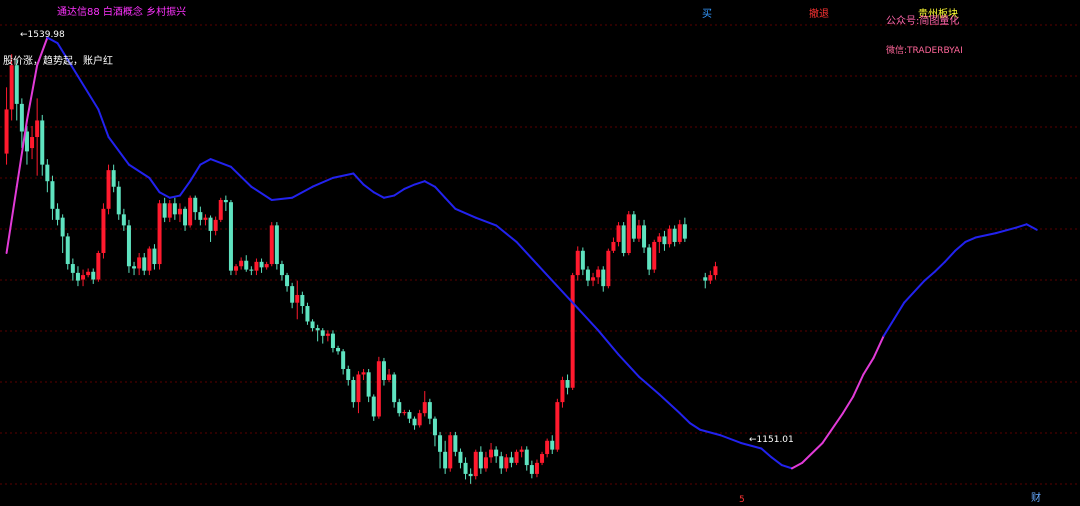  What do you see at coordinates (122, 12) in the screenshot?
I see `header-concept-tags: 通达信88 白酒概念 乡村振兴` at bounding box center [122, 12].